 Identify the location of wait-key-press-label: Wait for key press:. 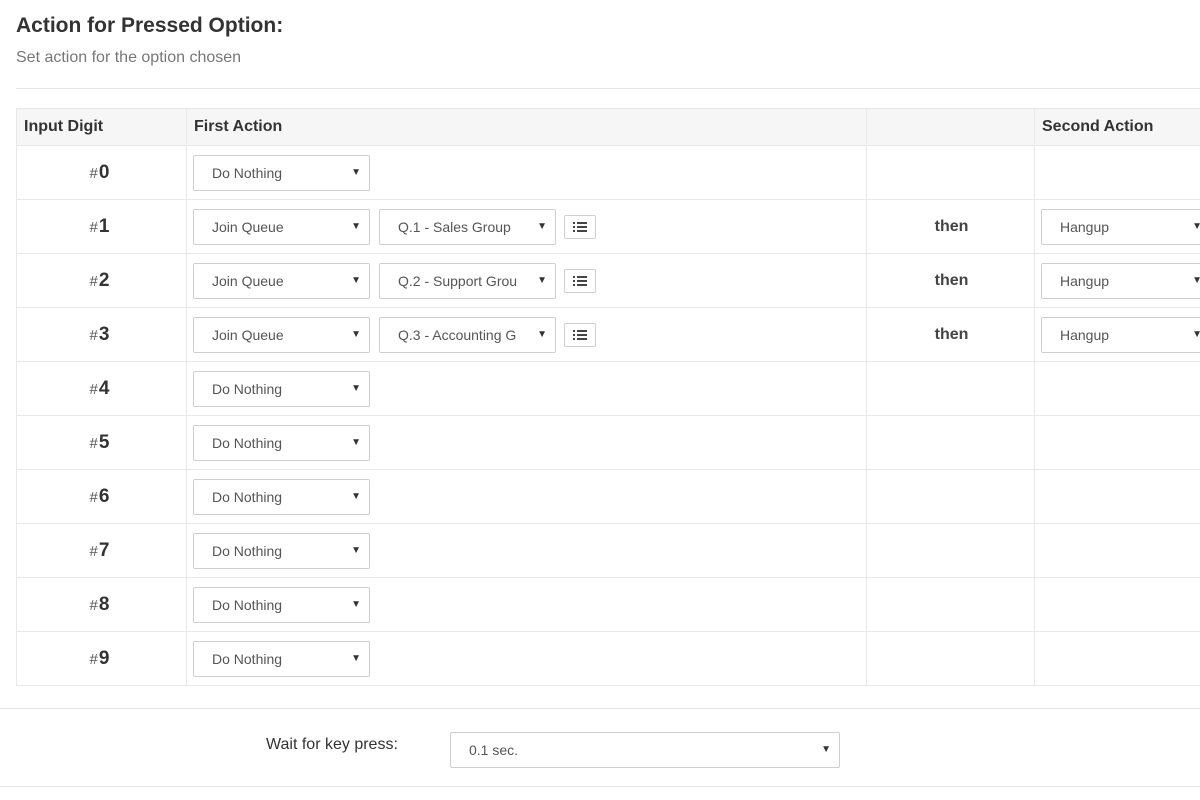
(332, 744).